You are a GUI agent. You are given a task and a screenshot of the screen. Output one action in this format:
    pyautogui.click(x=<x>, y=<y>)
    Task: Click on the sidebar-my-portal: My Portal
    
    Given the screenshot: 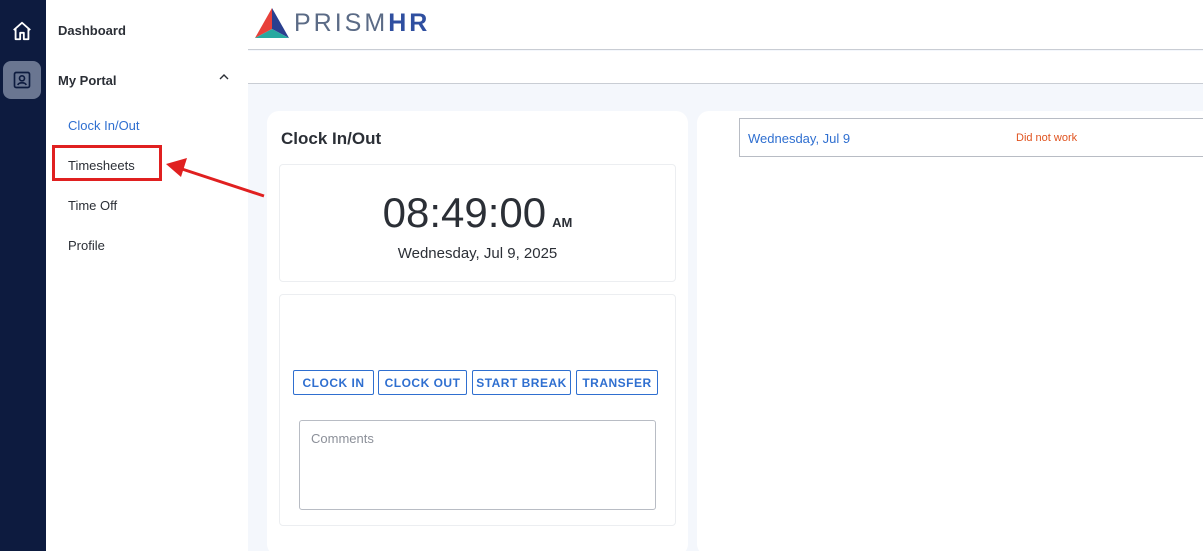 What is the action you would take?
    pyautogui.click(x=87, y=80)
    